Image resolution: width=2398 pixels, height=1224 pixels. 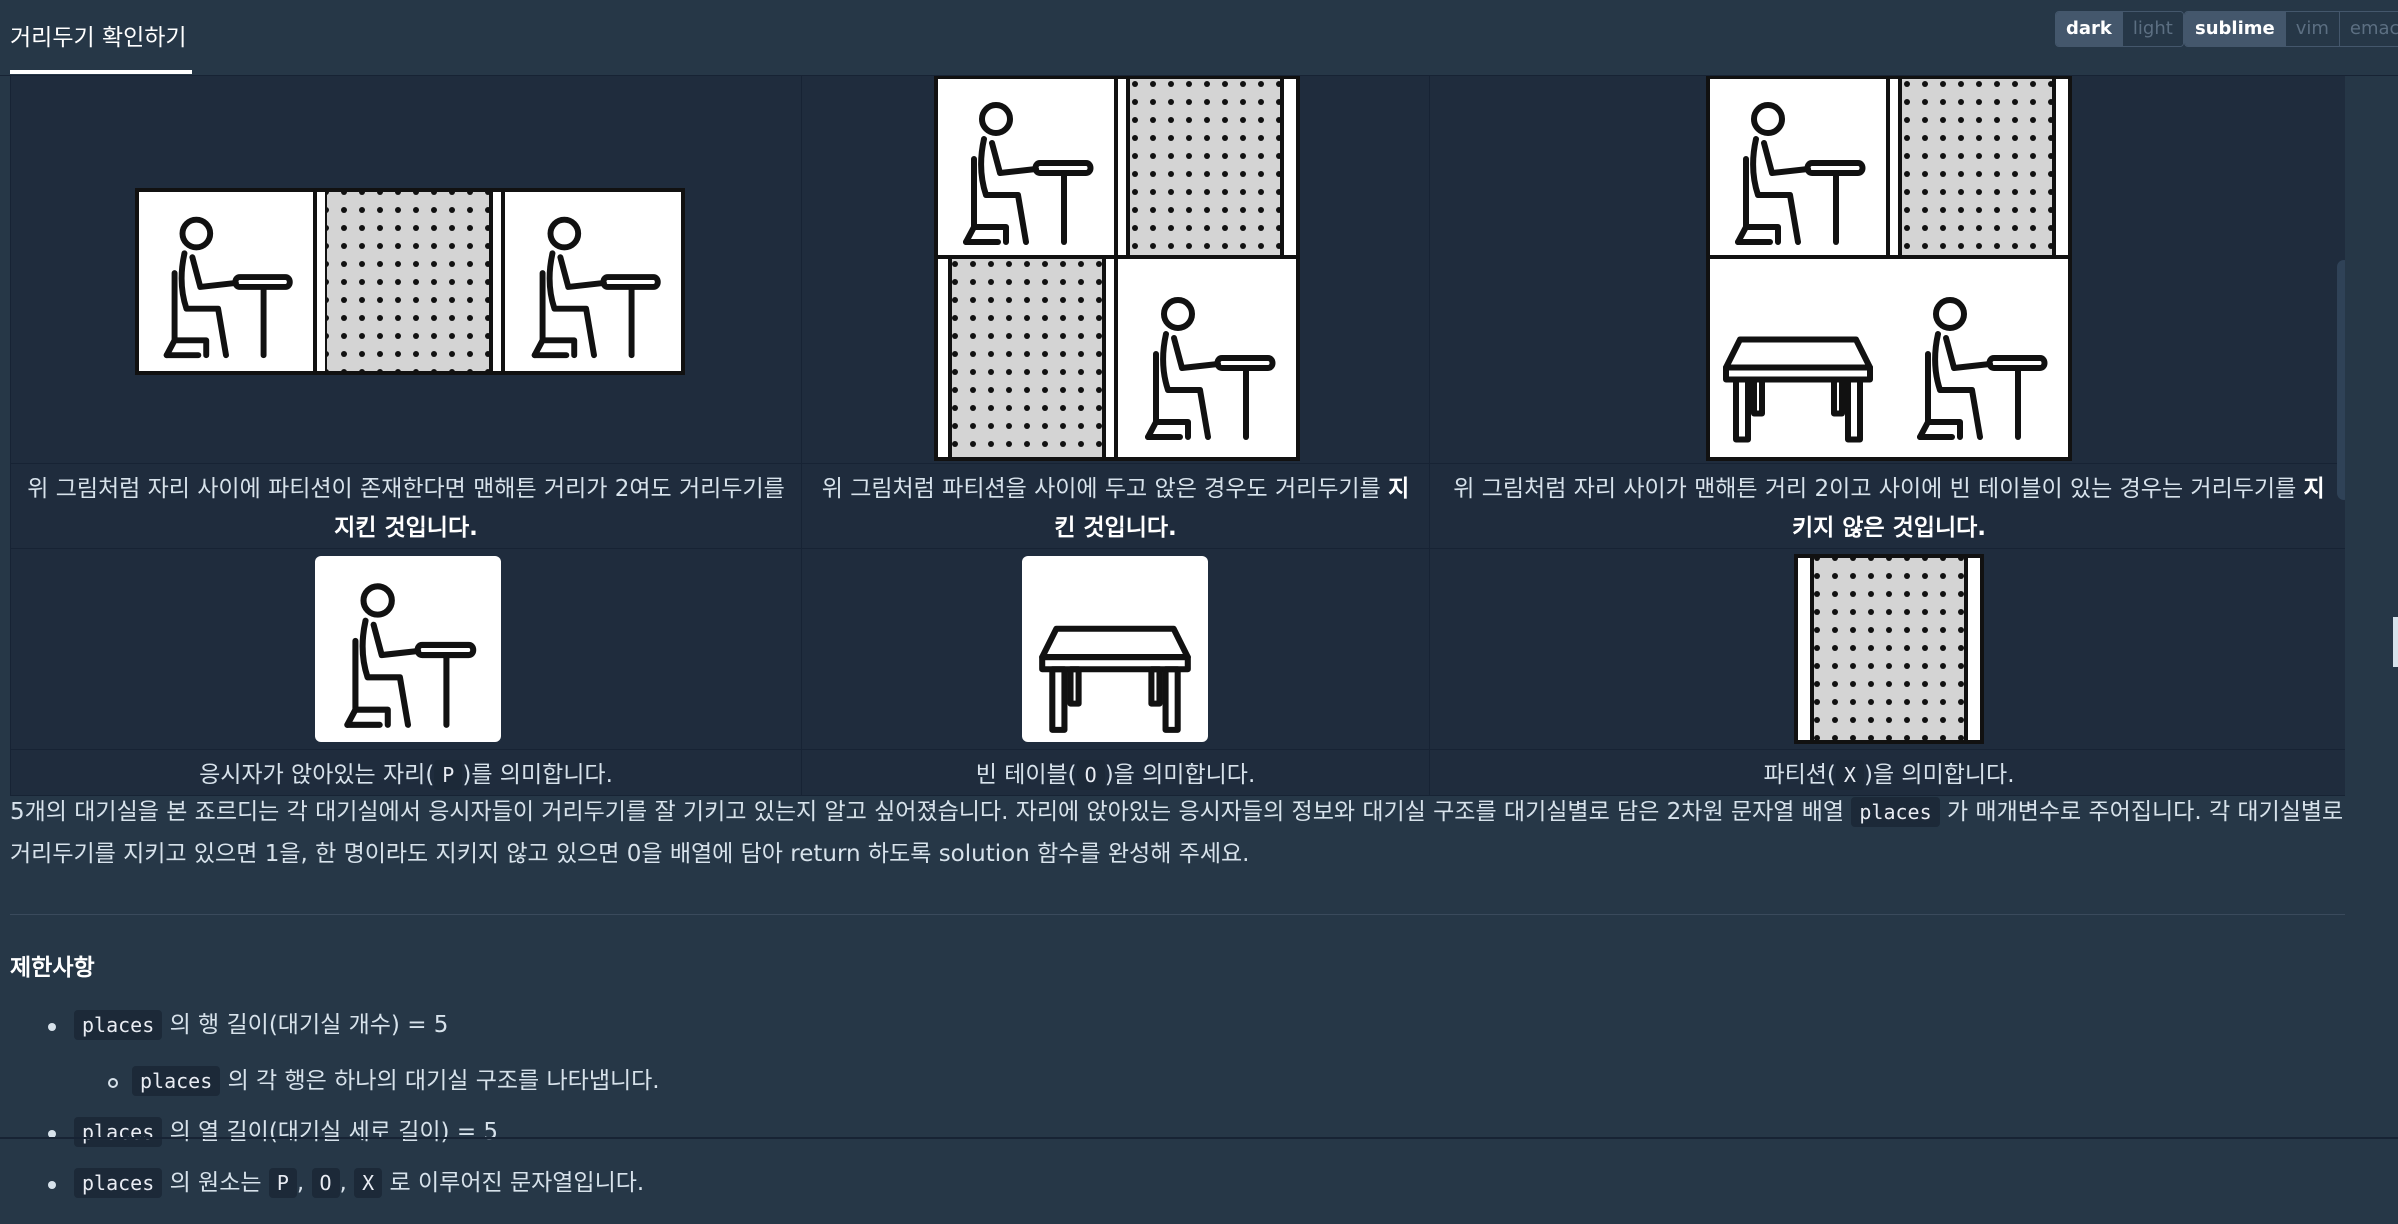 I want to click on partition-legend-illustration, so click(x=1889, y=649).